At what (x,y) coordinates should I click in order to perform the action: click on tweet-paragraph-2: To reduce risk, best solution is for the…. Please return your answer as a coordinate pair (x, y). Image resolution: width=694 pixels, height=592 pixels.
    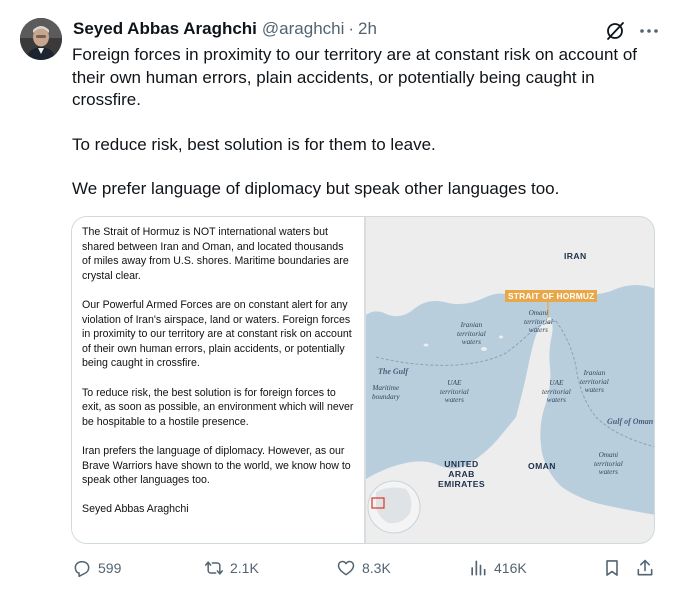
    Looking at the image, I should click on (254, 144).